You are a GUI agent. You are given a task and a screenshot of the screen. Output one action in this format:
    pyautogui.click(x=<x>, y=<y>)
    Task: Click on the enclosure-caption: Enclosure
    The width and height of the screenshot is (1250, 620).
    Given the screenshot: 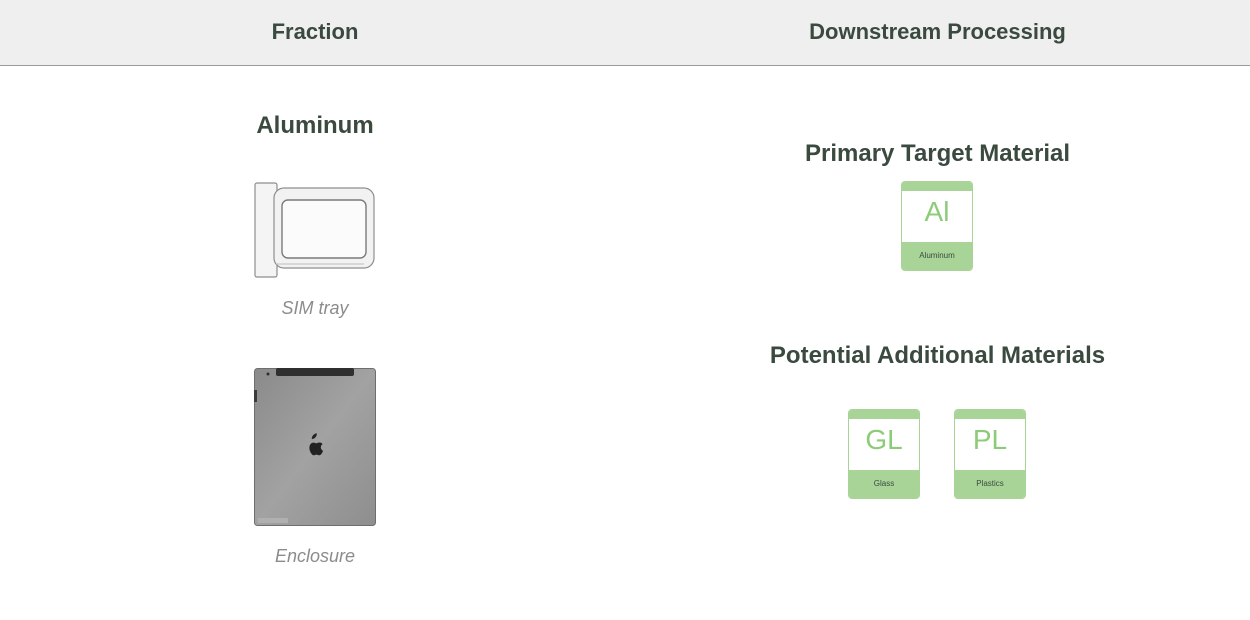 What is the action you would take?
    pyautogui.click(x=315, y=556)
    